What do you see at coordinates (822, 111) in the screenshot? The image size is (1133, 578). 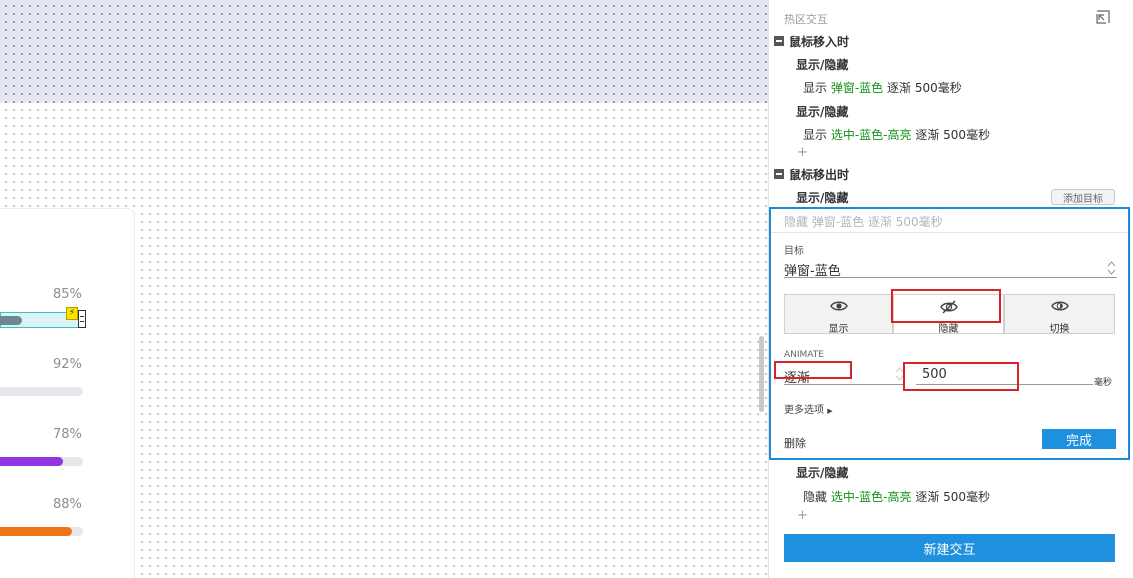 I see `action-2-type: 显示/隐藏` at bounding box center [822, 111].